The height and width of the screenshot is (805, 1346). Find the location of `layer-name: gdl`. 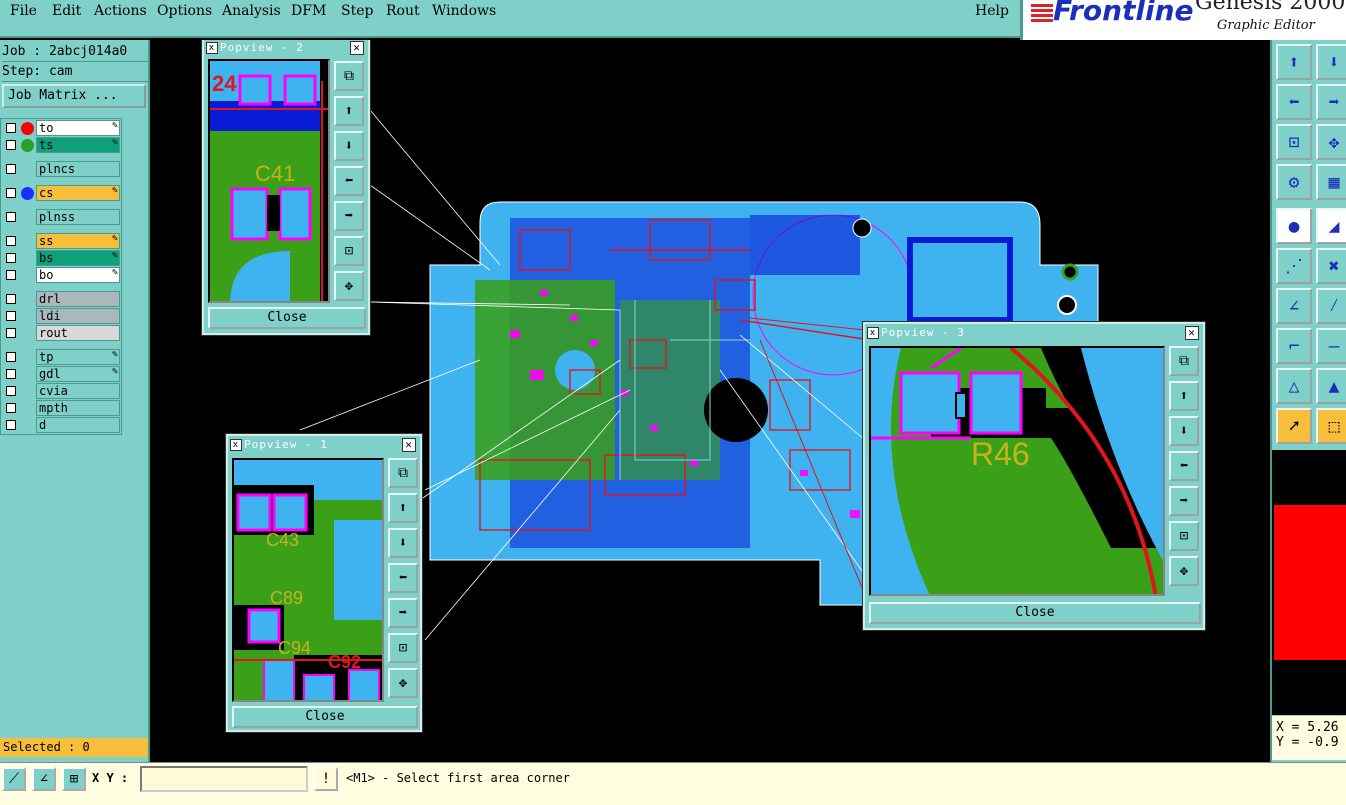

layer-name: gdl is located at coordinates (78, 374).